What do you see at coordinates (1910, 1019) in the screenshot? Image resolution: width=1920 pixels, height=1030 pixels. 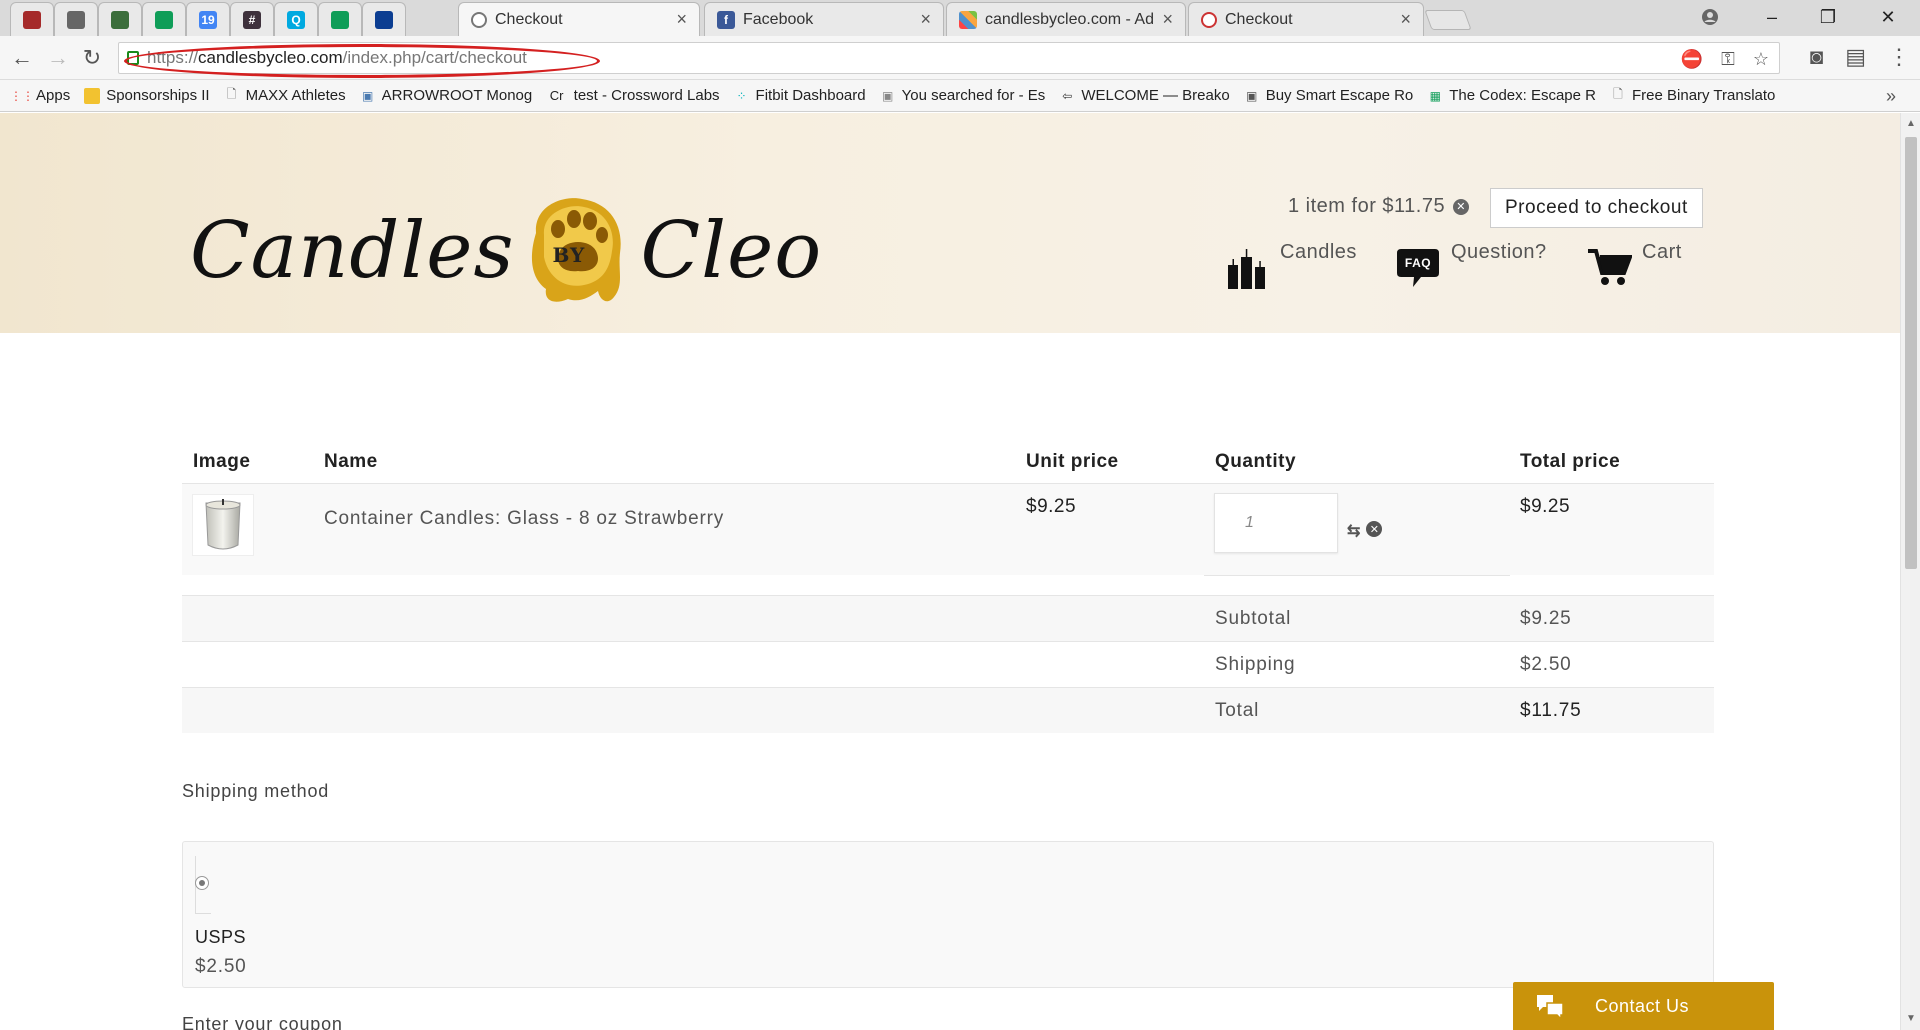 I see `scroll-down-icon: ▼` at bounding box center [1910, 1019].